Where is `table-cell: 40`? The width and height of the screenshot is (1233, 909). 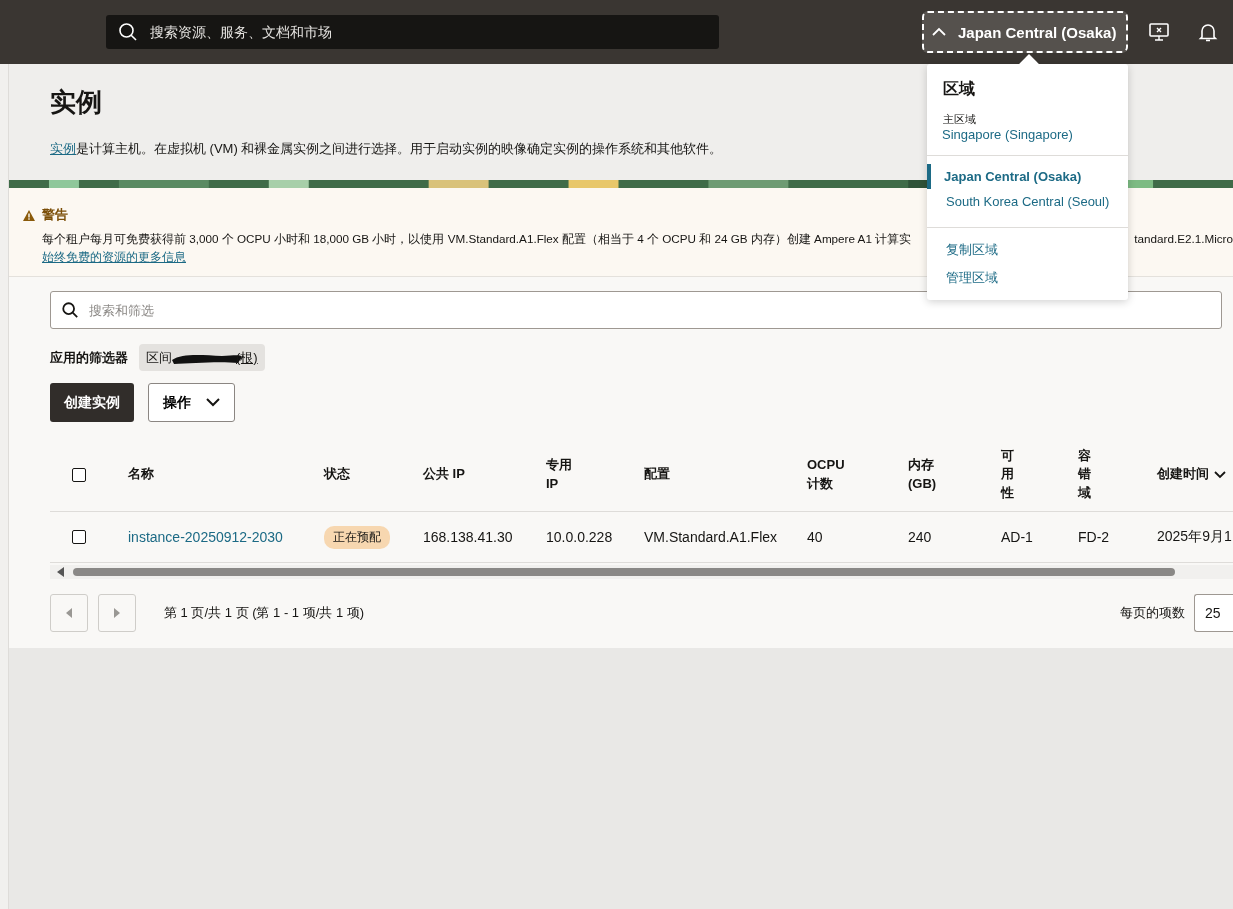
table-cell: 40 is located at coordinates (815, 537).